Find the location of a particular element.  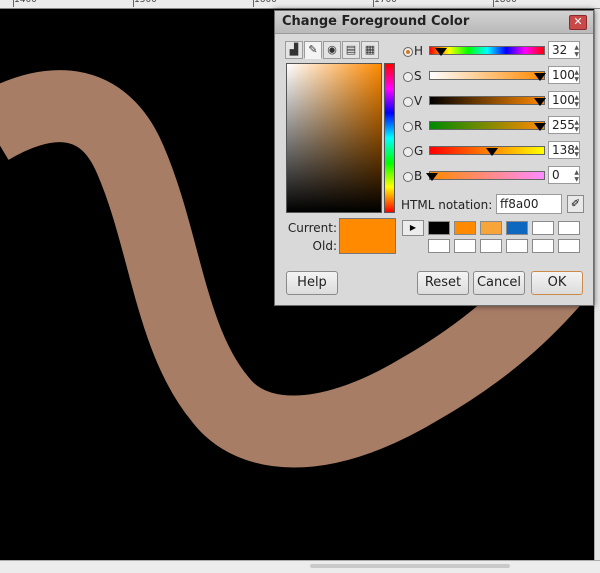

reset-button: Reset is located at coordinates (443, 283).